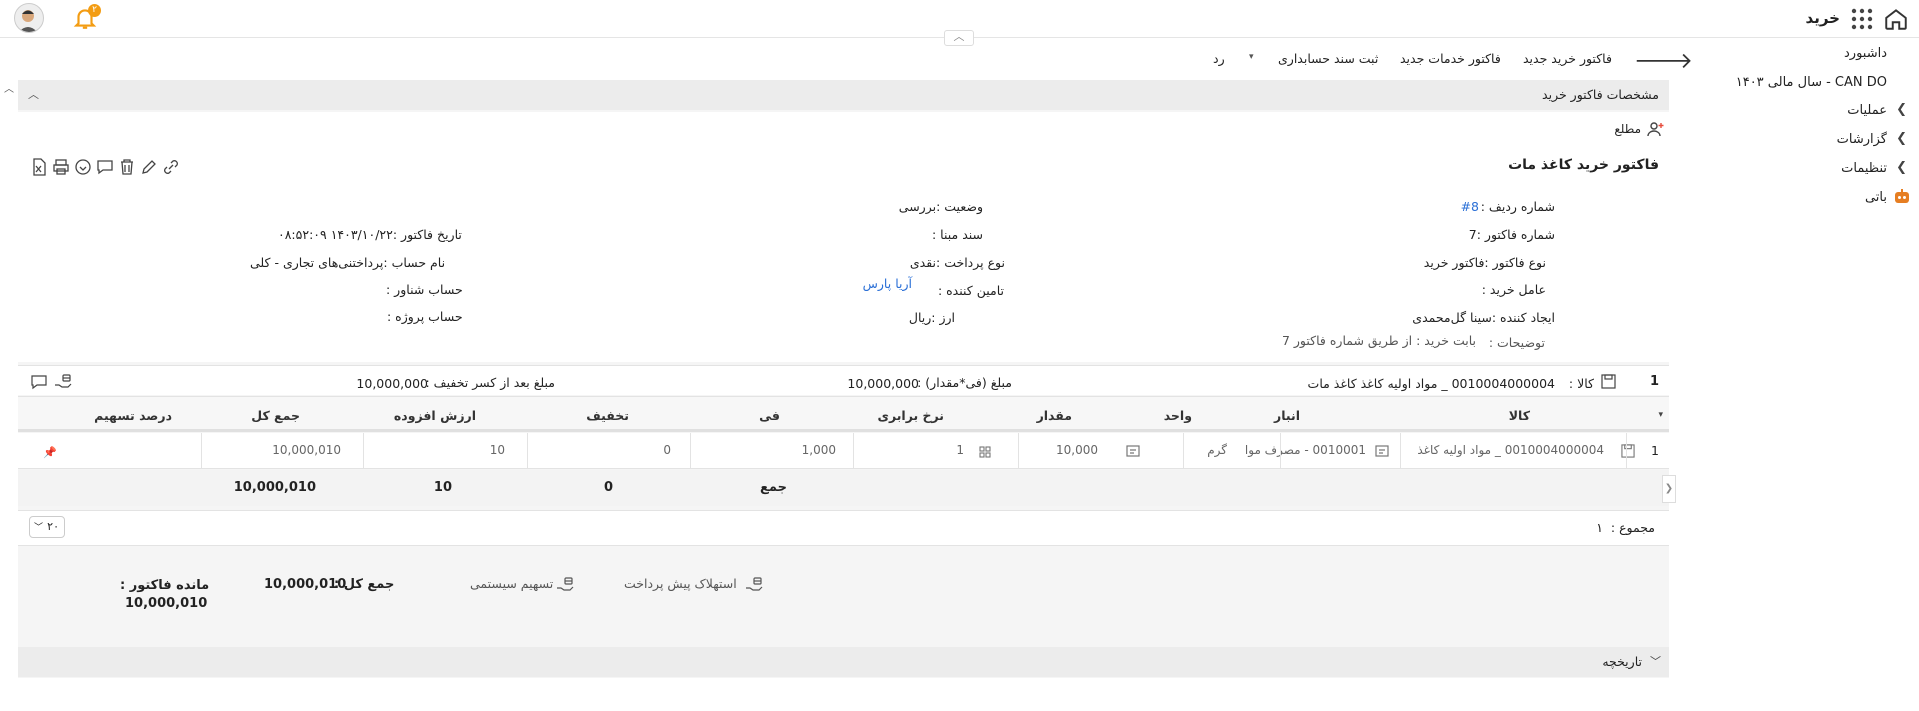 This screenshot has width=1919, height=711. What do you see at coordinates (1896, 19) in the screenshot?
I see `home-icon` at bounding box center [1896, 19].